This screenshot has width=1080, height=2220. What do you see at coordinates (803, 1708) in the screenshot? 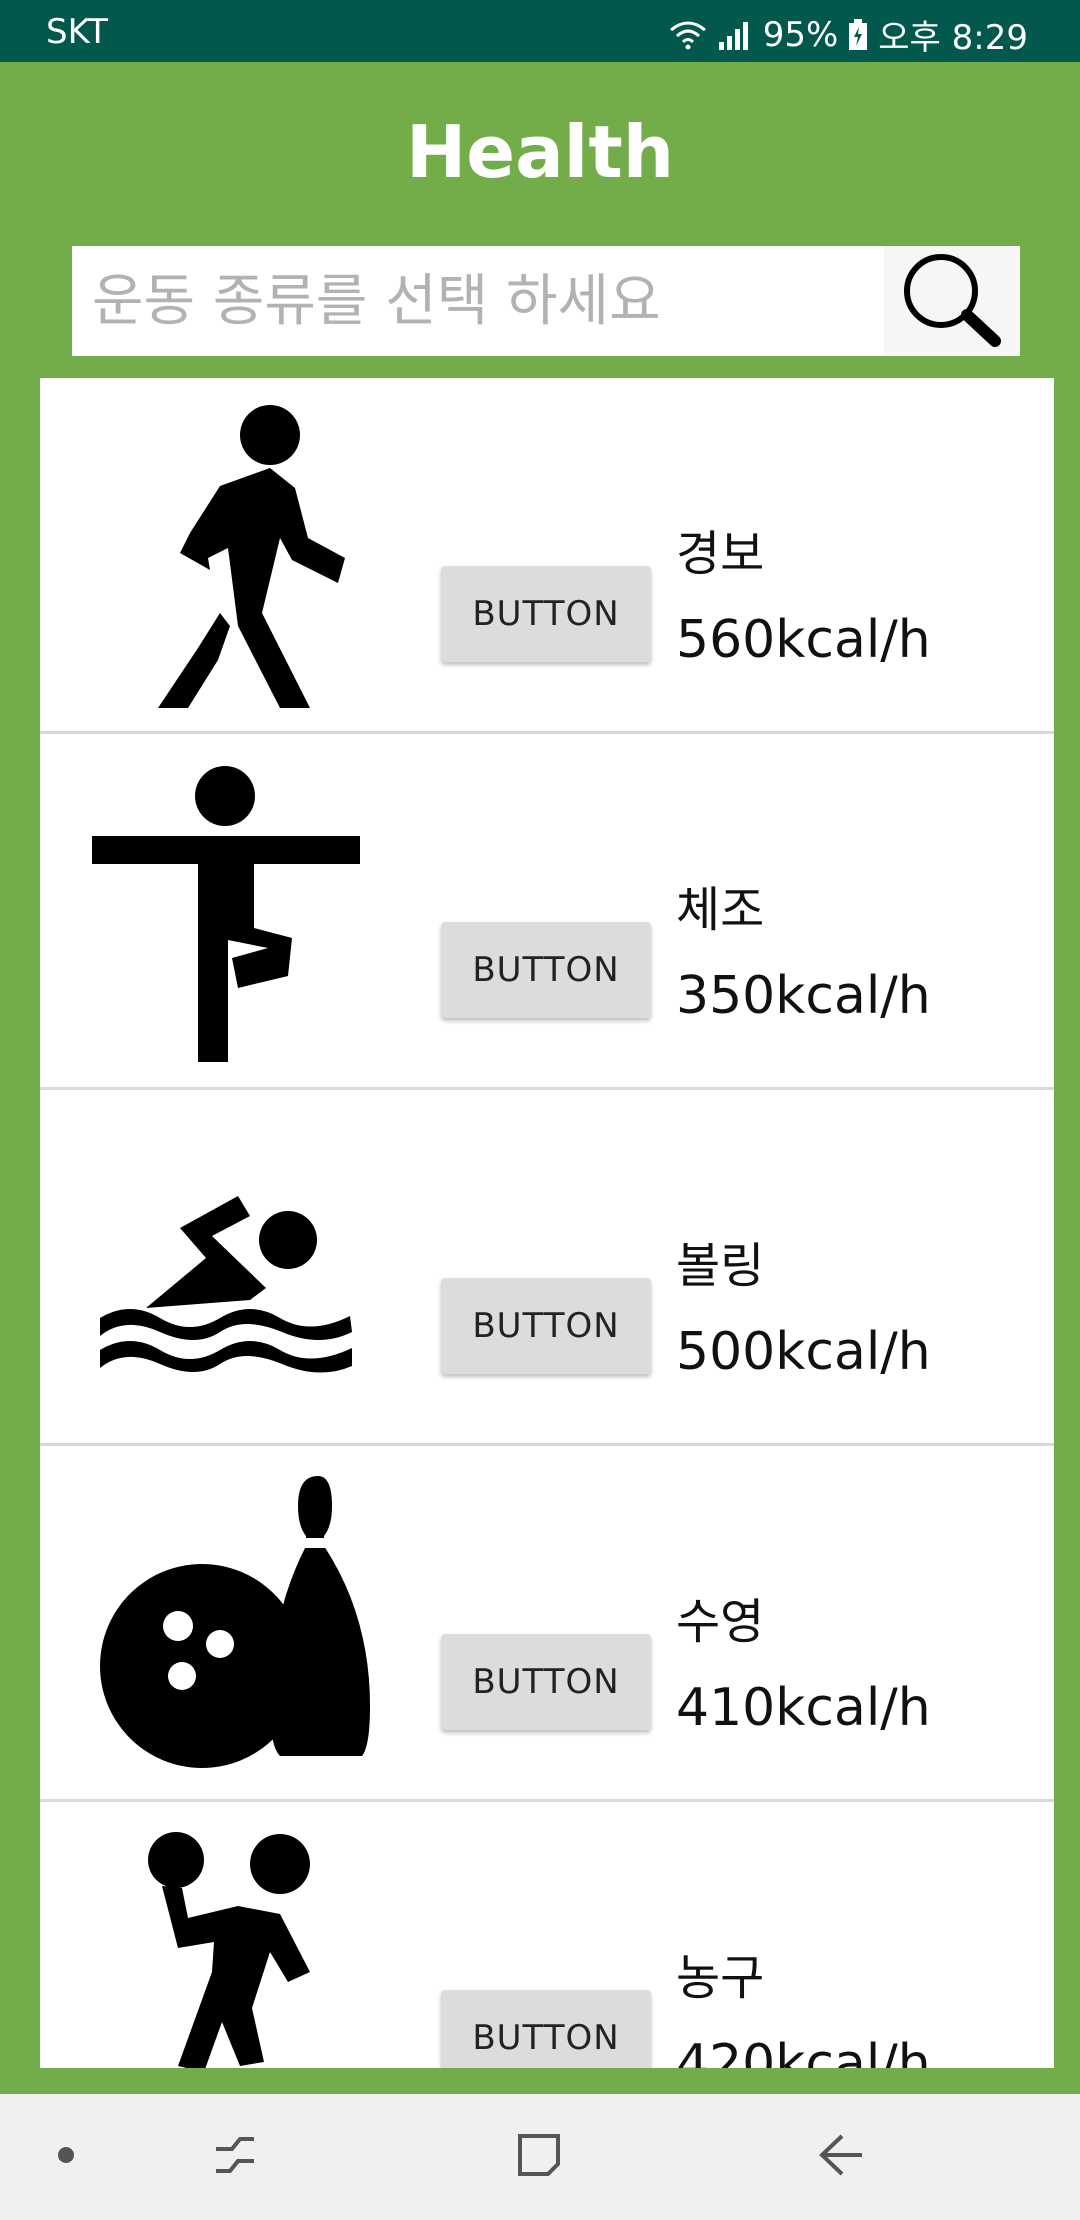
I see `exercise-kcal: 410kcal/h` at bounding box center [803, 1708].